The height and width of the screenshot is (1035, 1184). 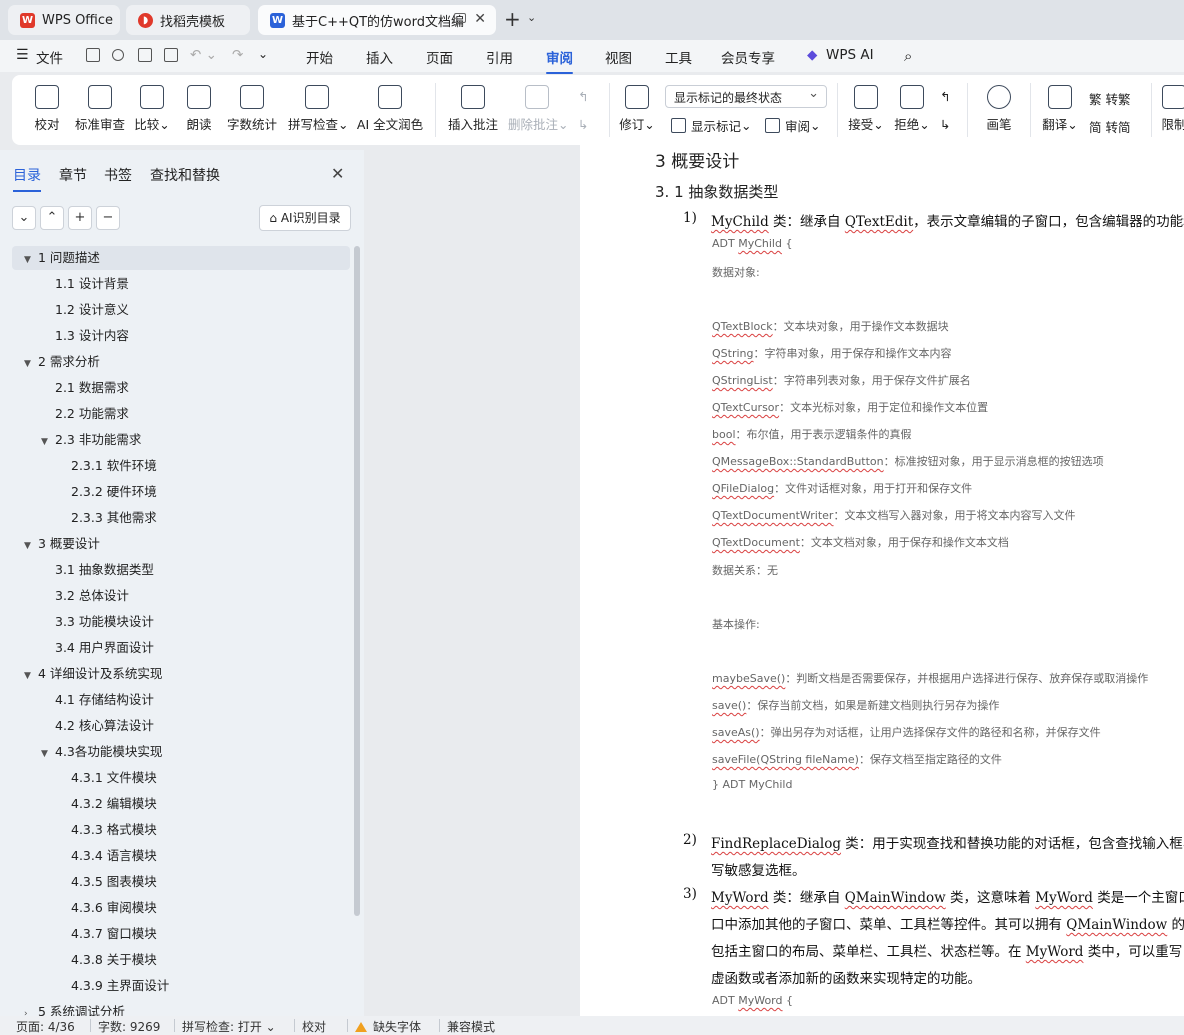 What do you see at coordinates (559, 60) in the screenshot?
I see `menu-review: 审阅` at bounding box center [559, 60].